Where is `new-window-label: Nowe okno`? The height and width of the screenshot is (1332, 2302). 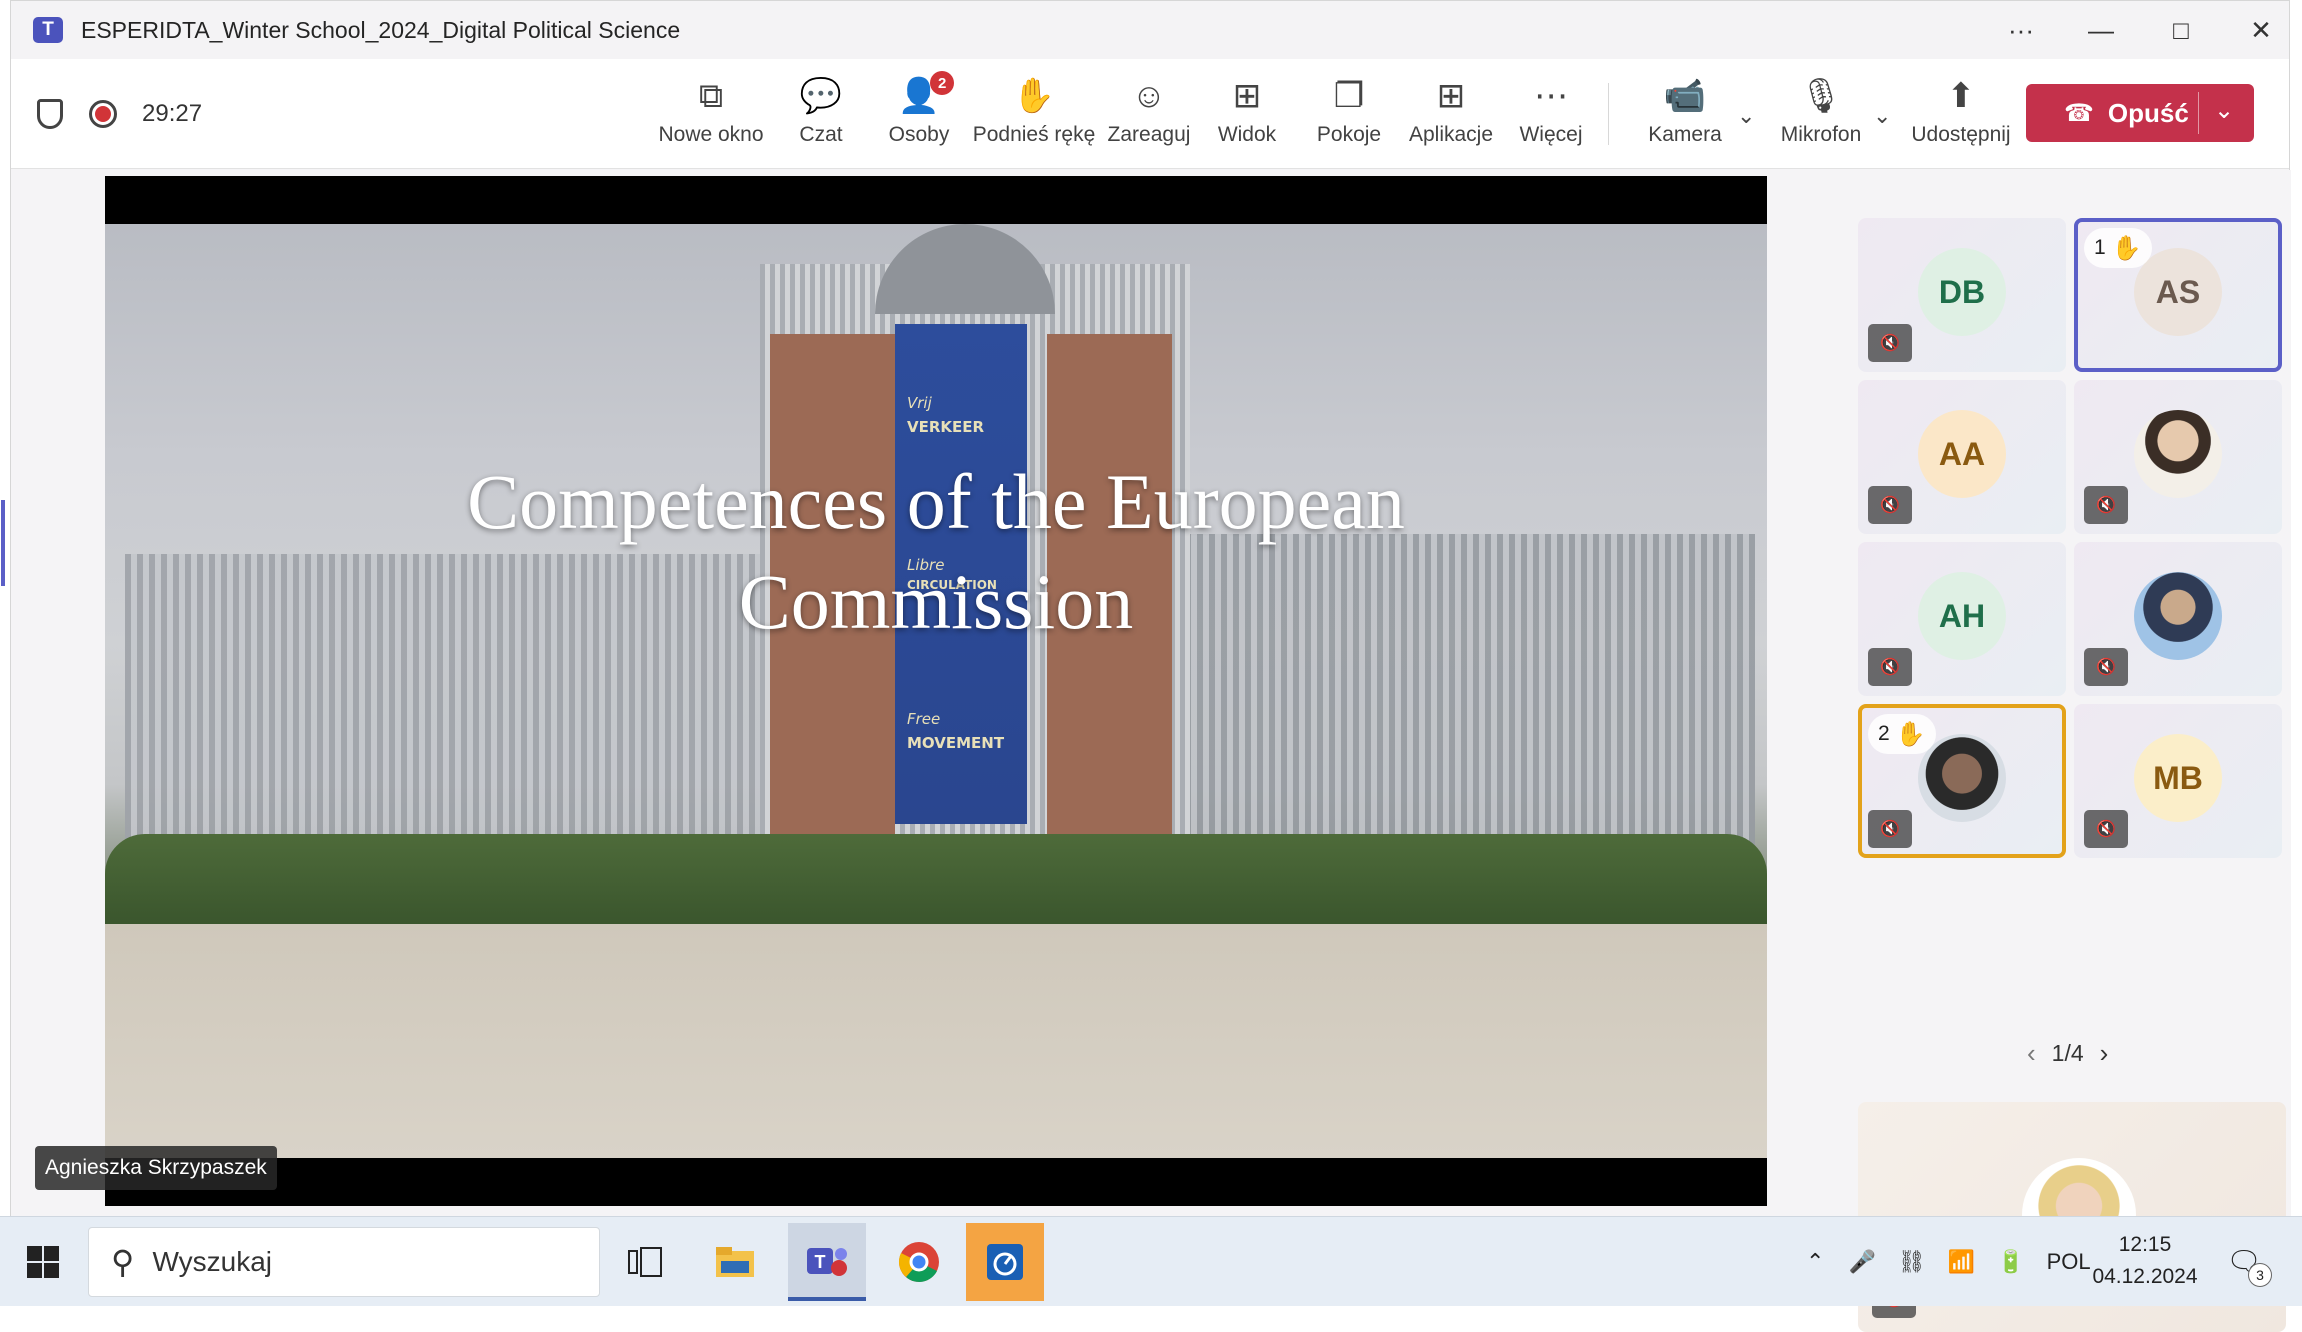
new-window-label: Nowe okno is located at coordinates (711, 134).